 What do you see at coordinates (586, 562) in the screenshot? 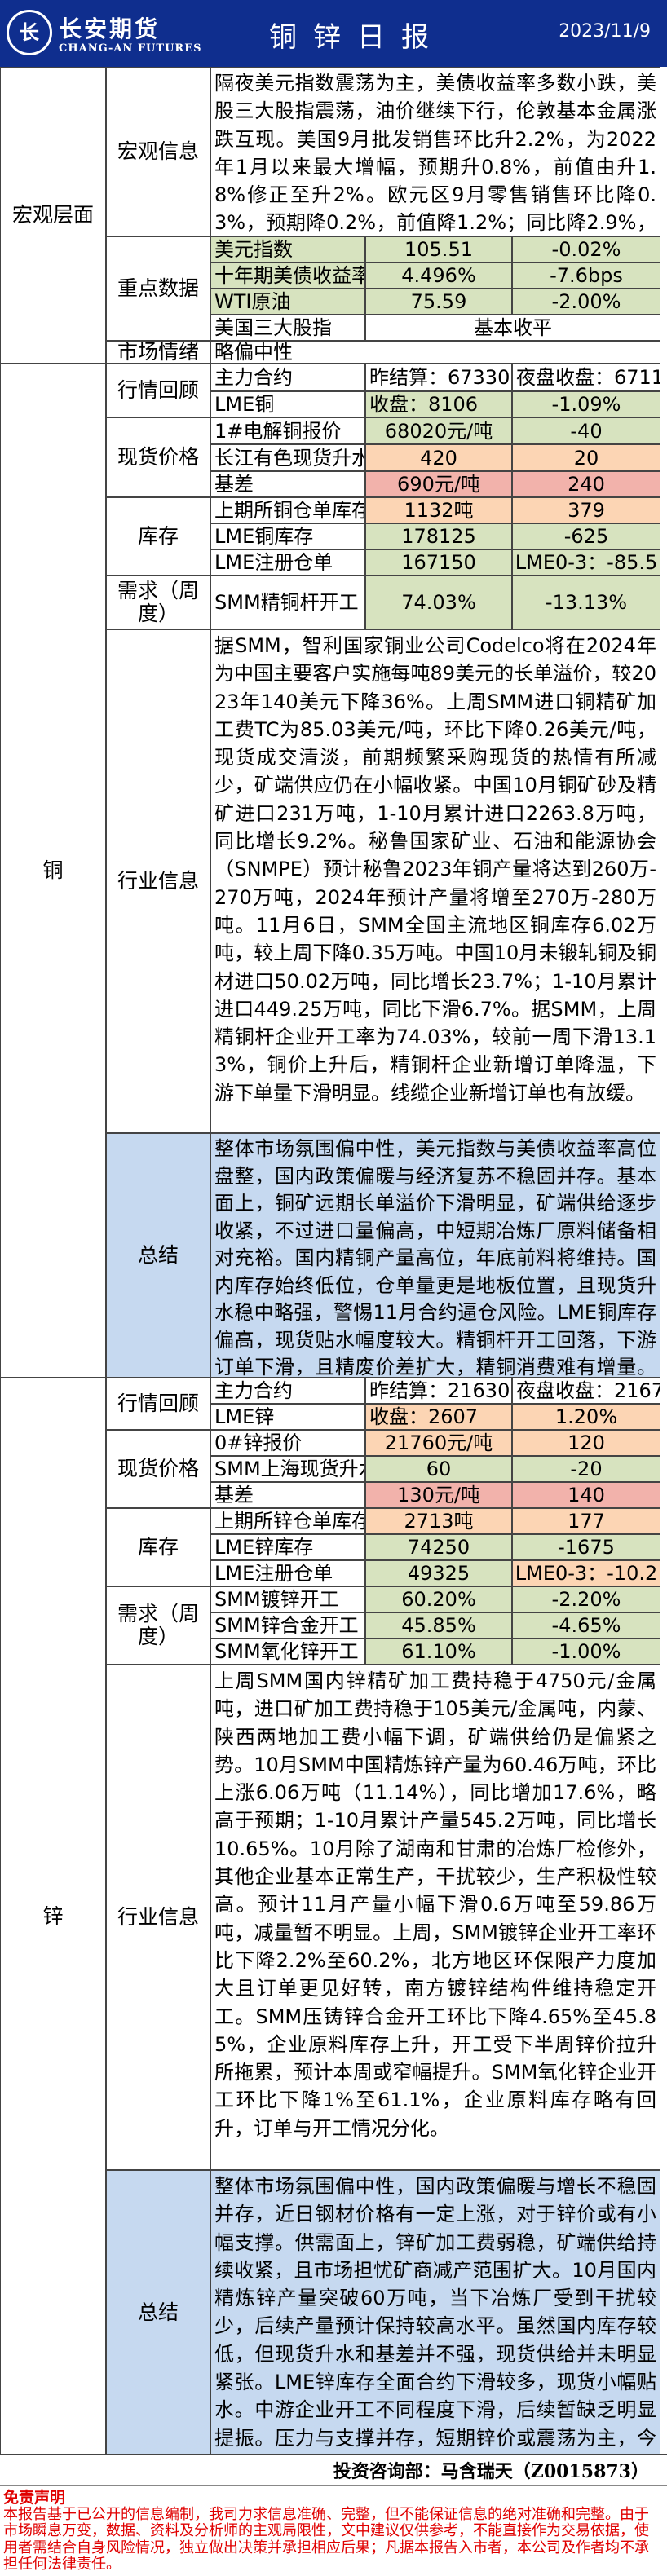
I see `cu-inv-change: LME0-3：-85.5` at bounding box center [586, 562].